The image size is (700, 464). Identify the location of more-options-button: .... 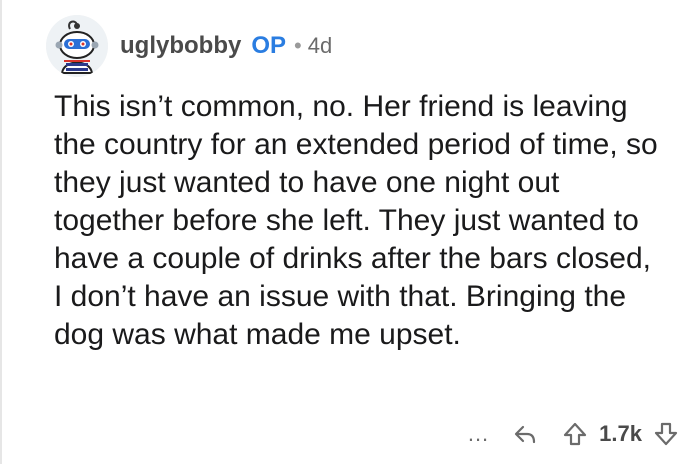
(478, 434).